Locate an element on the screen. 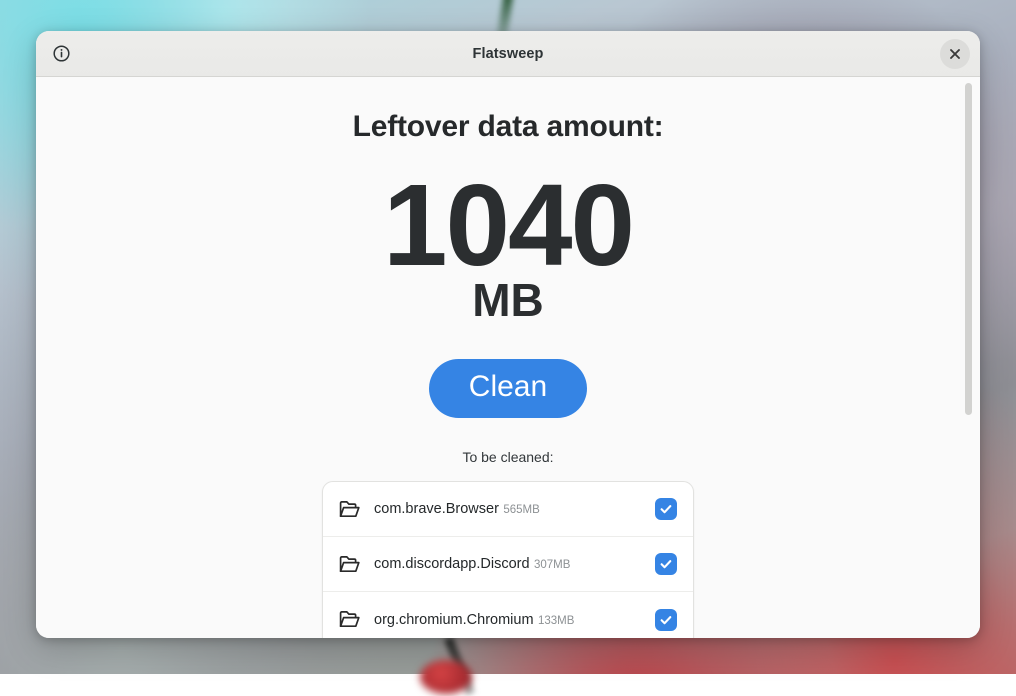 The image size is (1016, 696). info-circle-icon is located at coordinates (61, 54).